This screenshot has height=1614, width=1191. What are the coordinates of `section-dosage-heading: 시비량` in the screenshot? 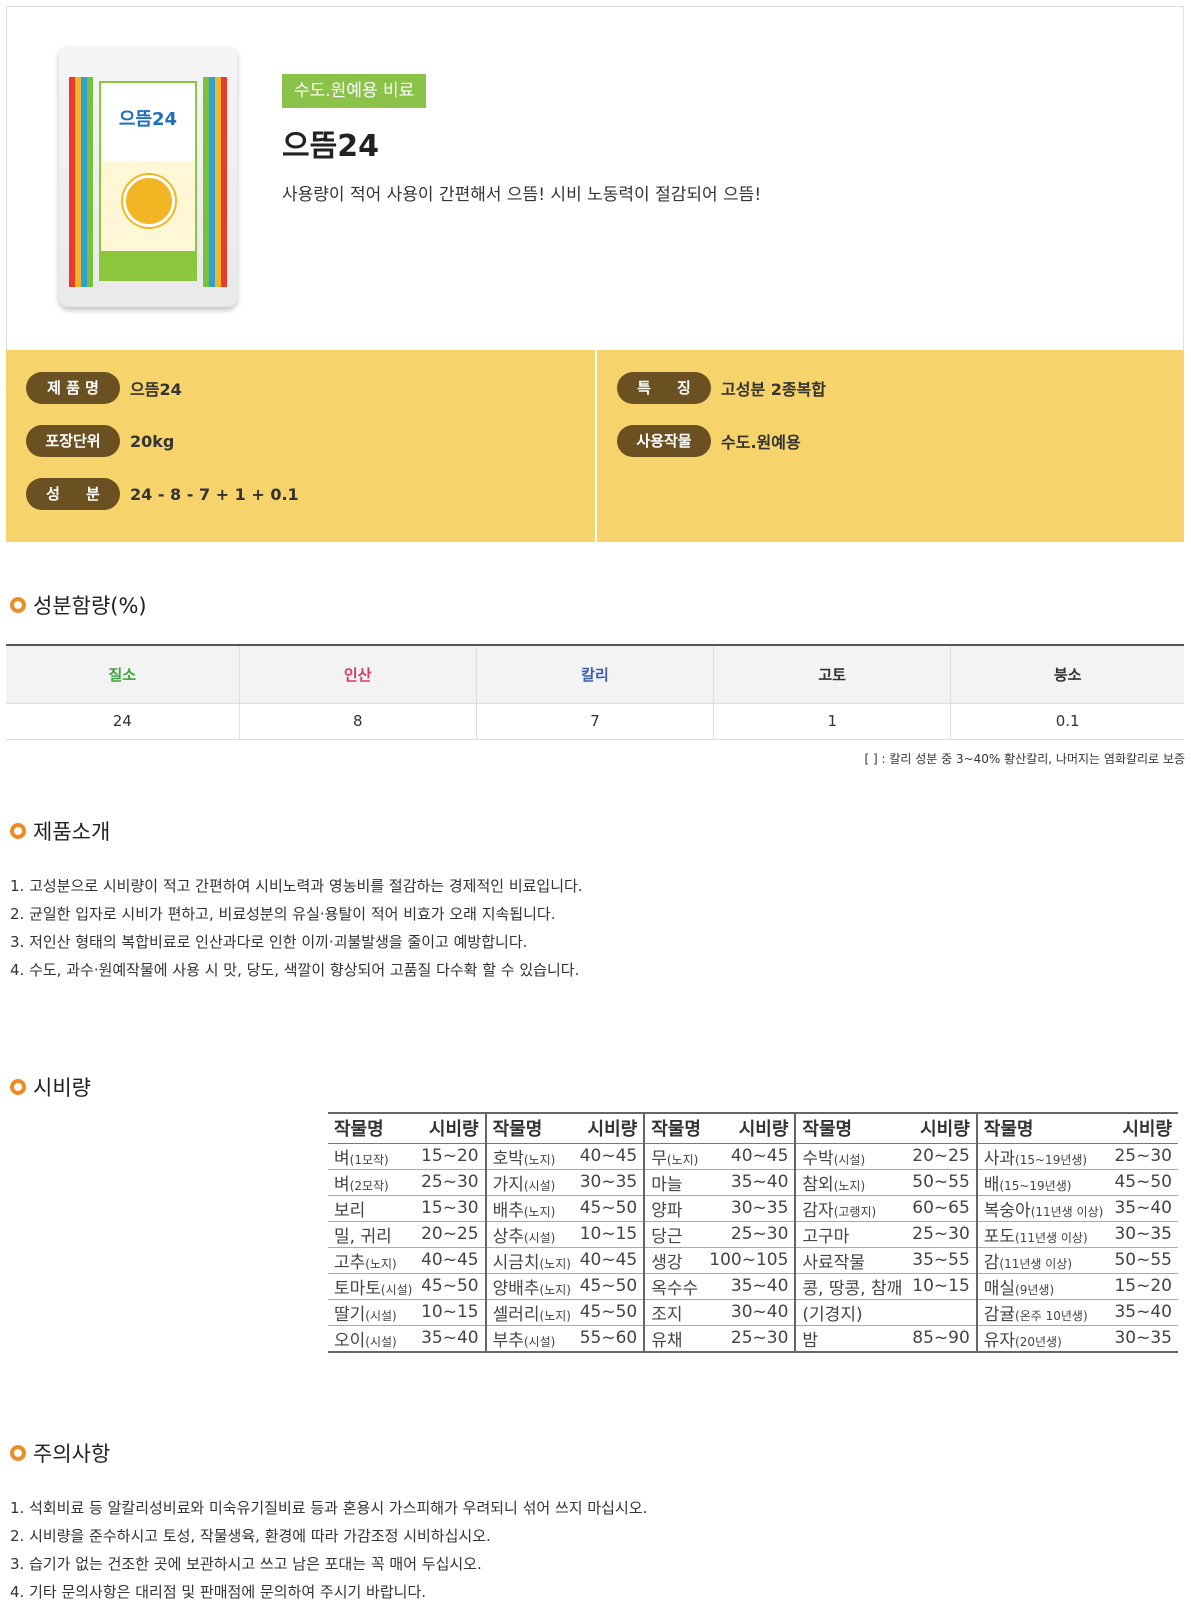 It's located at (50, 1087).